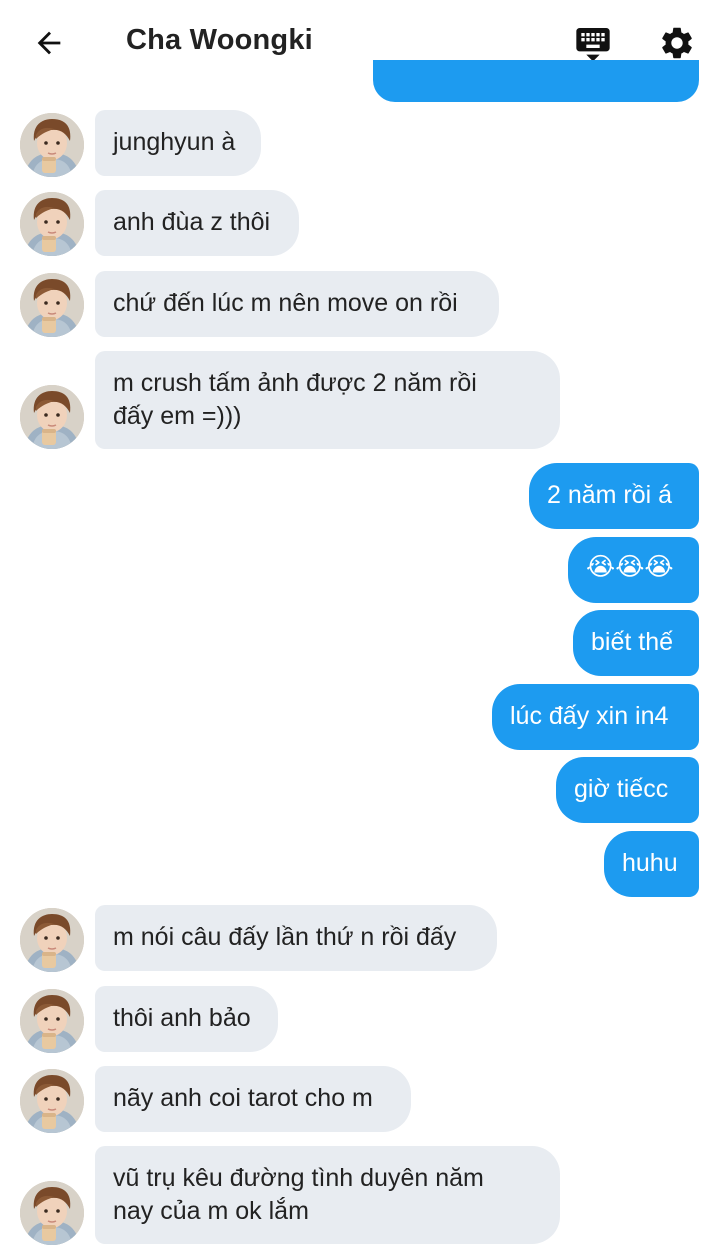 The height and width of the screenshot is (1245, 715). Describe the element at coordinates (614, 496) in the screenshot. I see `sent-message: 2 năm rồi á` at that location.